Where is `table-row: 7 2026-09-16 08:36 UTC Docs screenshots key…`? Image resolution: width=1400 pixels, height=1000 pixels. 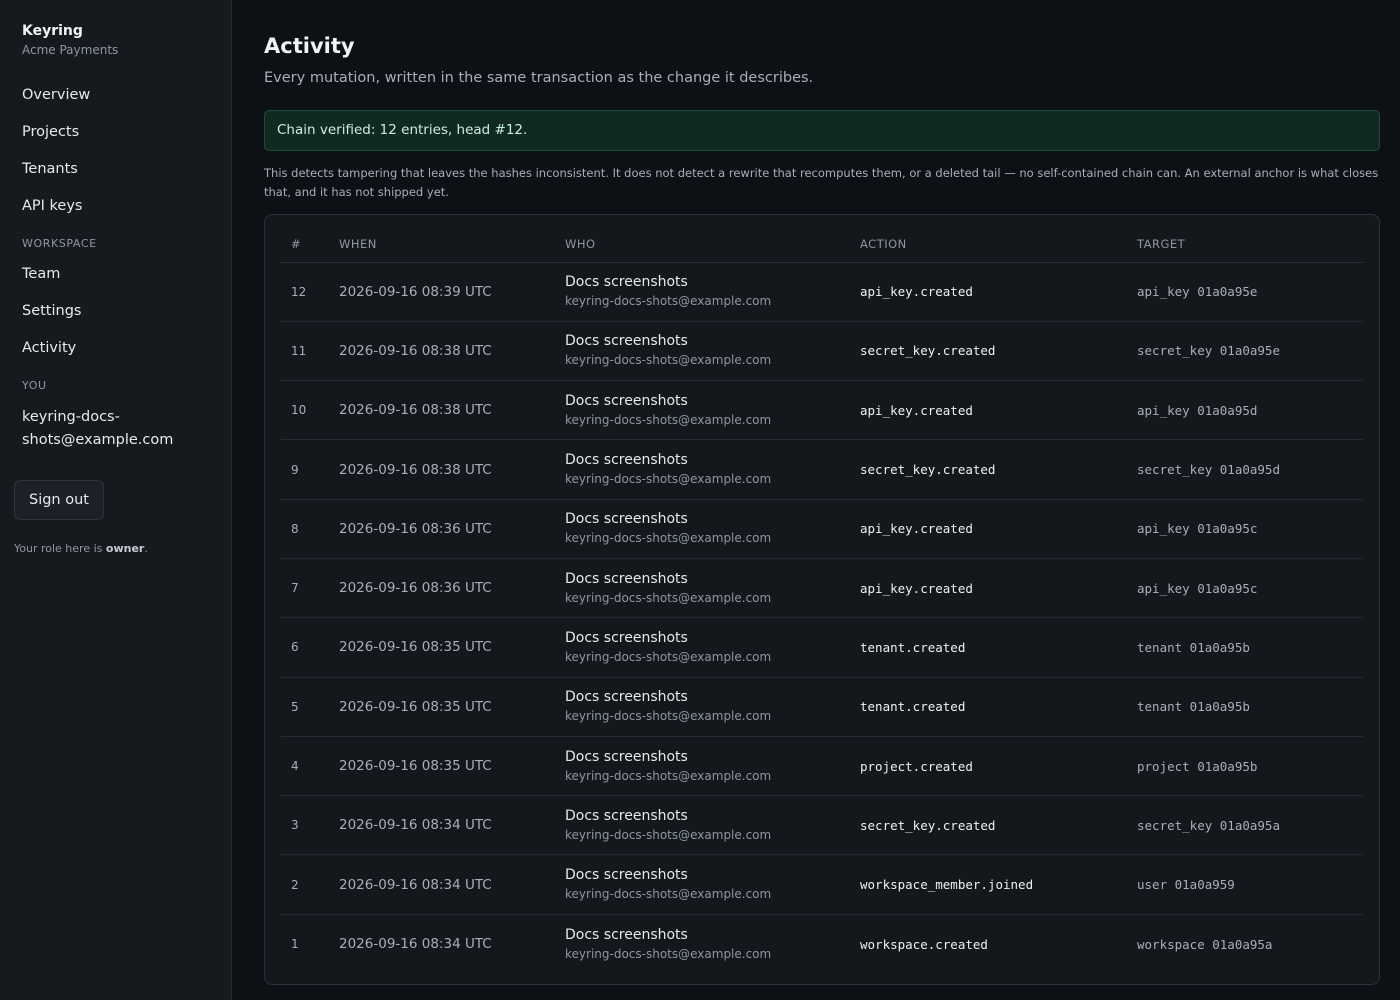
table-row: 7 2026-09-16 08:36 UTC Docs screenshots key… is located at coordinates (822, 588).